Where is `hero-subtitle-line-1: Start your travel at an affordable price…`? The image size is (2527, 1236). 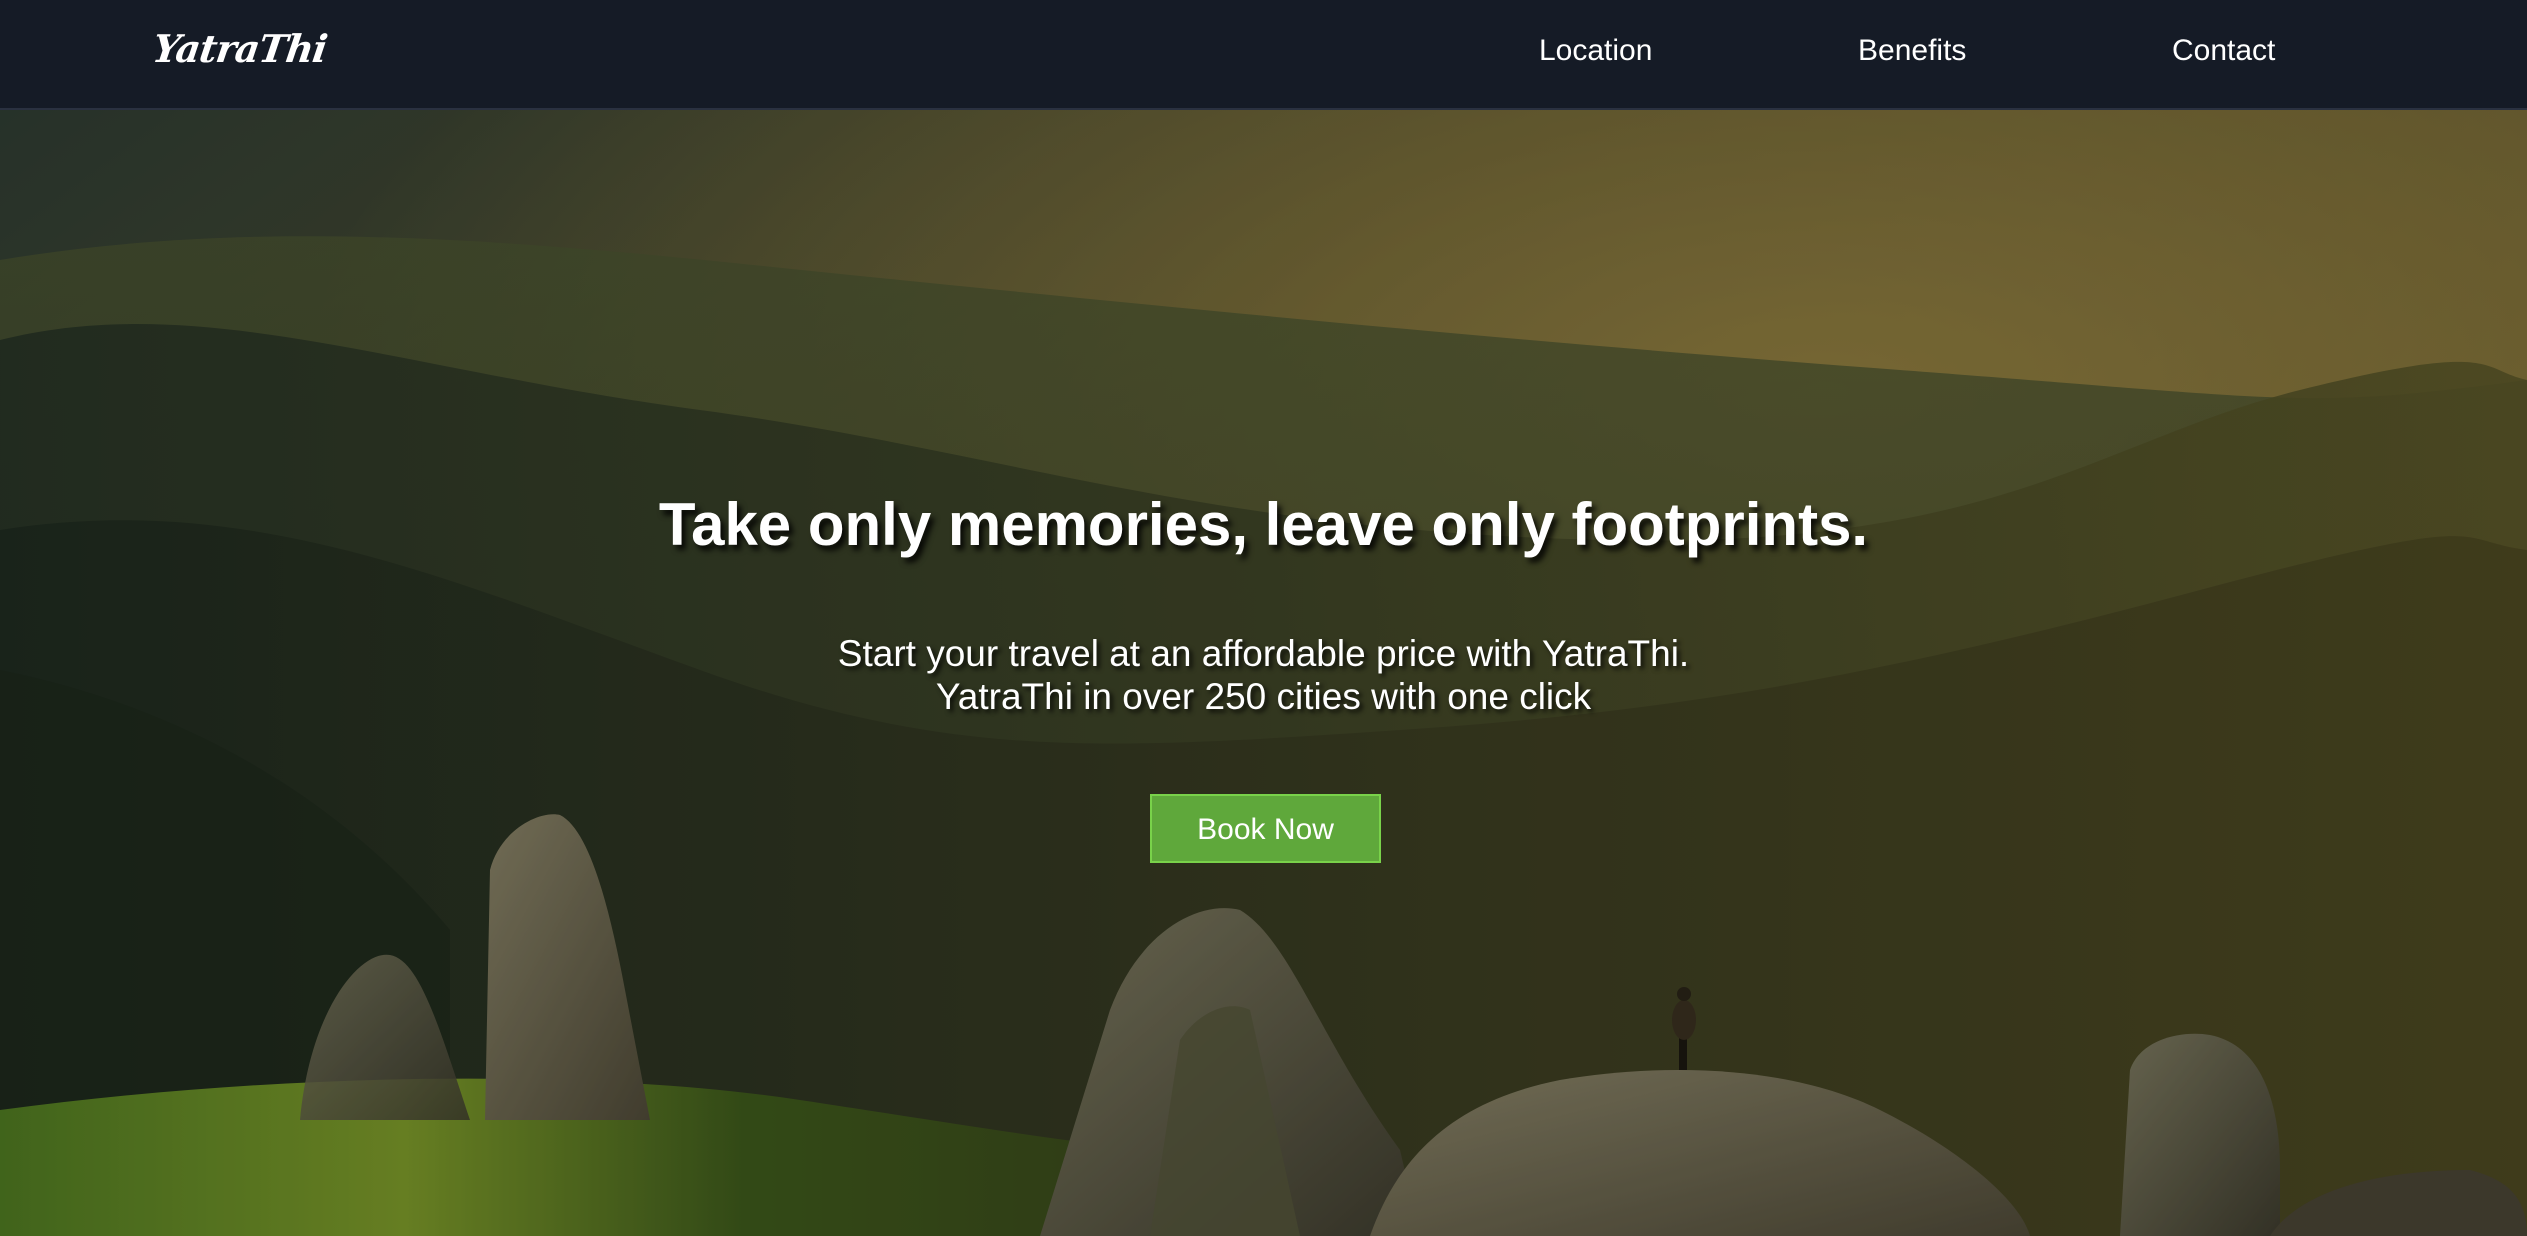
hero-subtitle-line-1: Start your travel at an affordable price… is located at coordinates (1263, 653).